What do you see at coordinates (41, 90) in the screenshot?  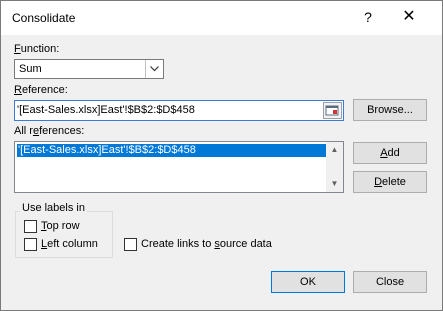 I see `reference-label: Reference:` at bounding box center [41, 90].